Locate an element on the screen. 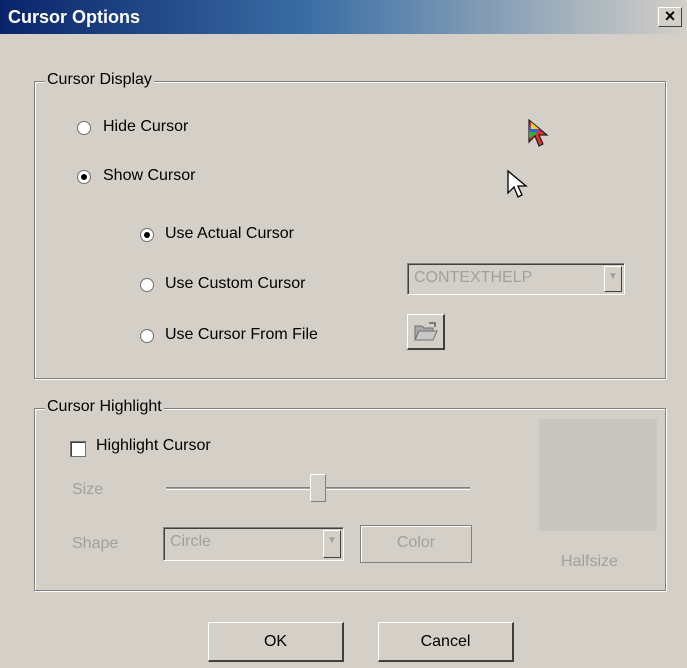 The height and width of the screenshot is (668, 687). cursor-highlight-legend: Cursor Highlight is located at coordinates (104, 407).